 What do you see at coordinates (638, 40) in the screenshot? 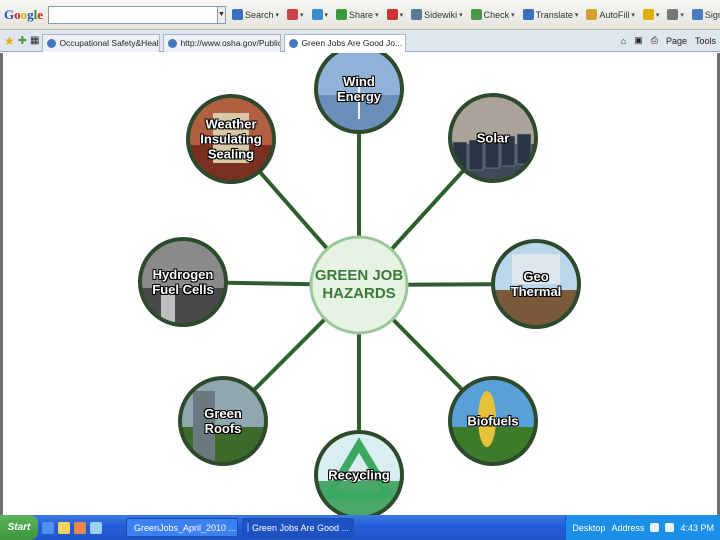
I see `feeds-icon: ▣` at bounding box center [638, 40].